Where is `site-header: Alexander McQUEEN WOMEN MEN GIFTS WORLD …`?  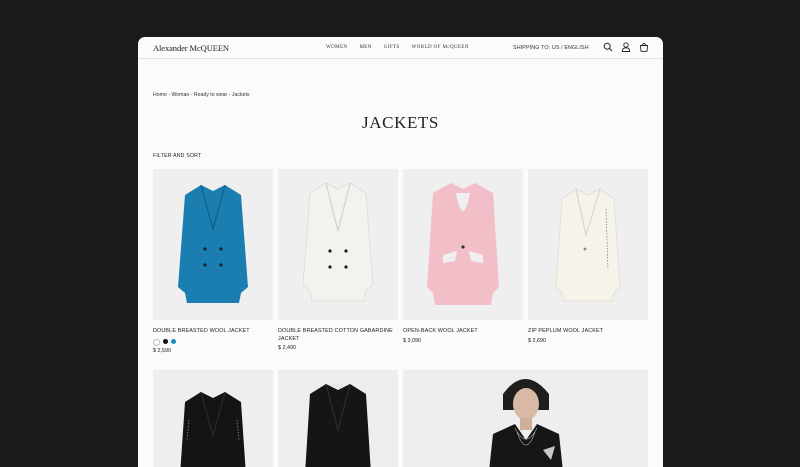 site-header: Alexander McQUEEN WOMEN MEN GIFTS WORLD … is located at coordinates (400, 48).